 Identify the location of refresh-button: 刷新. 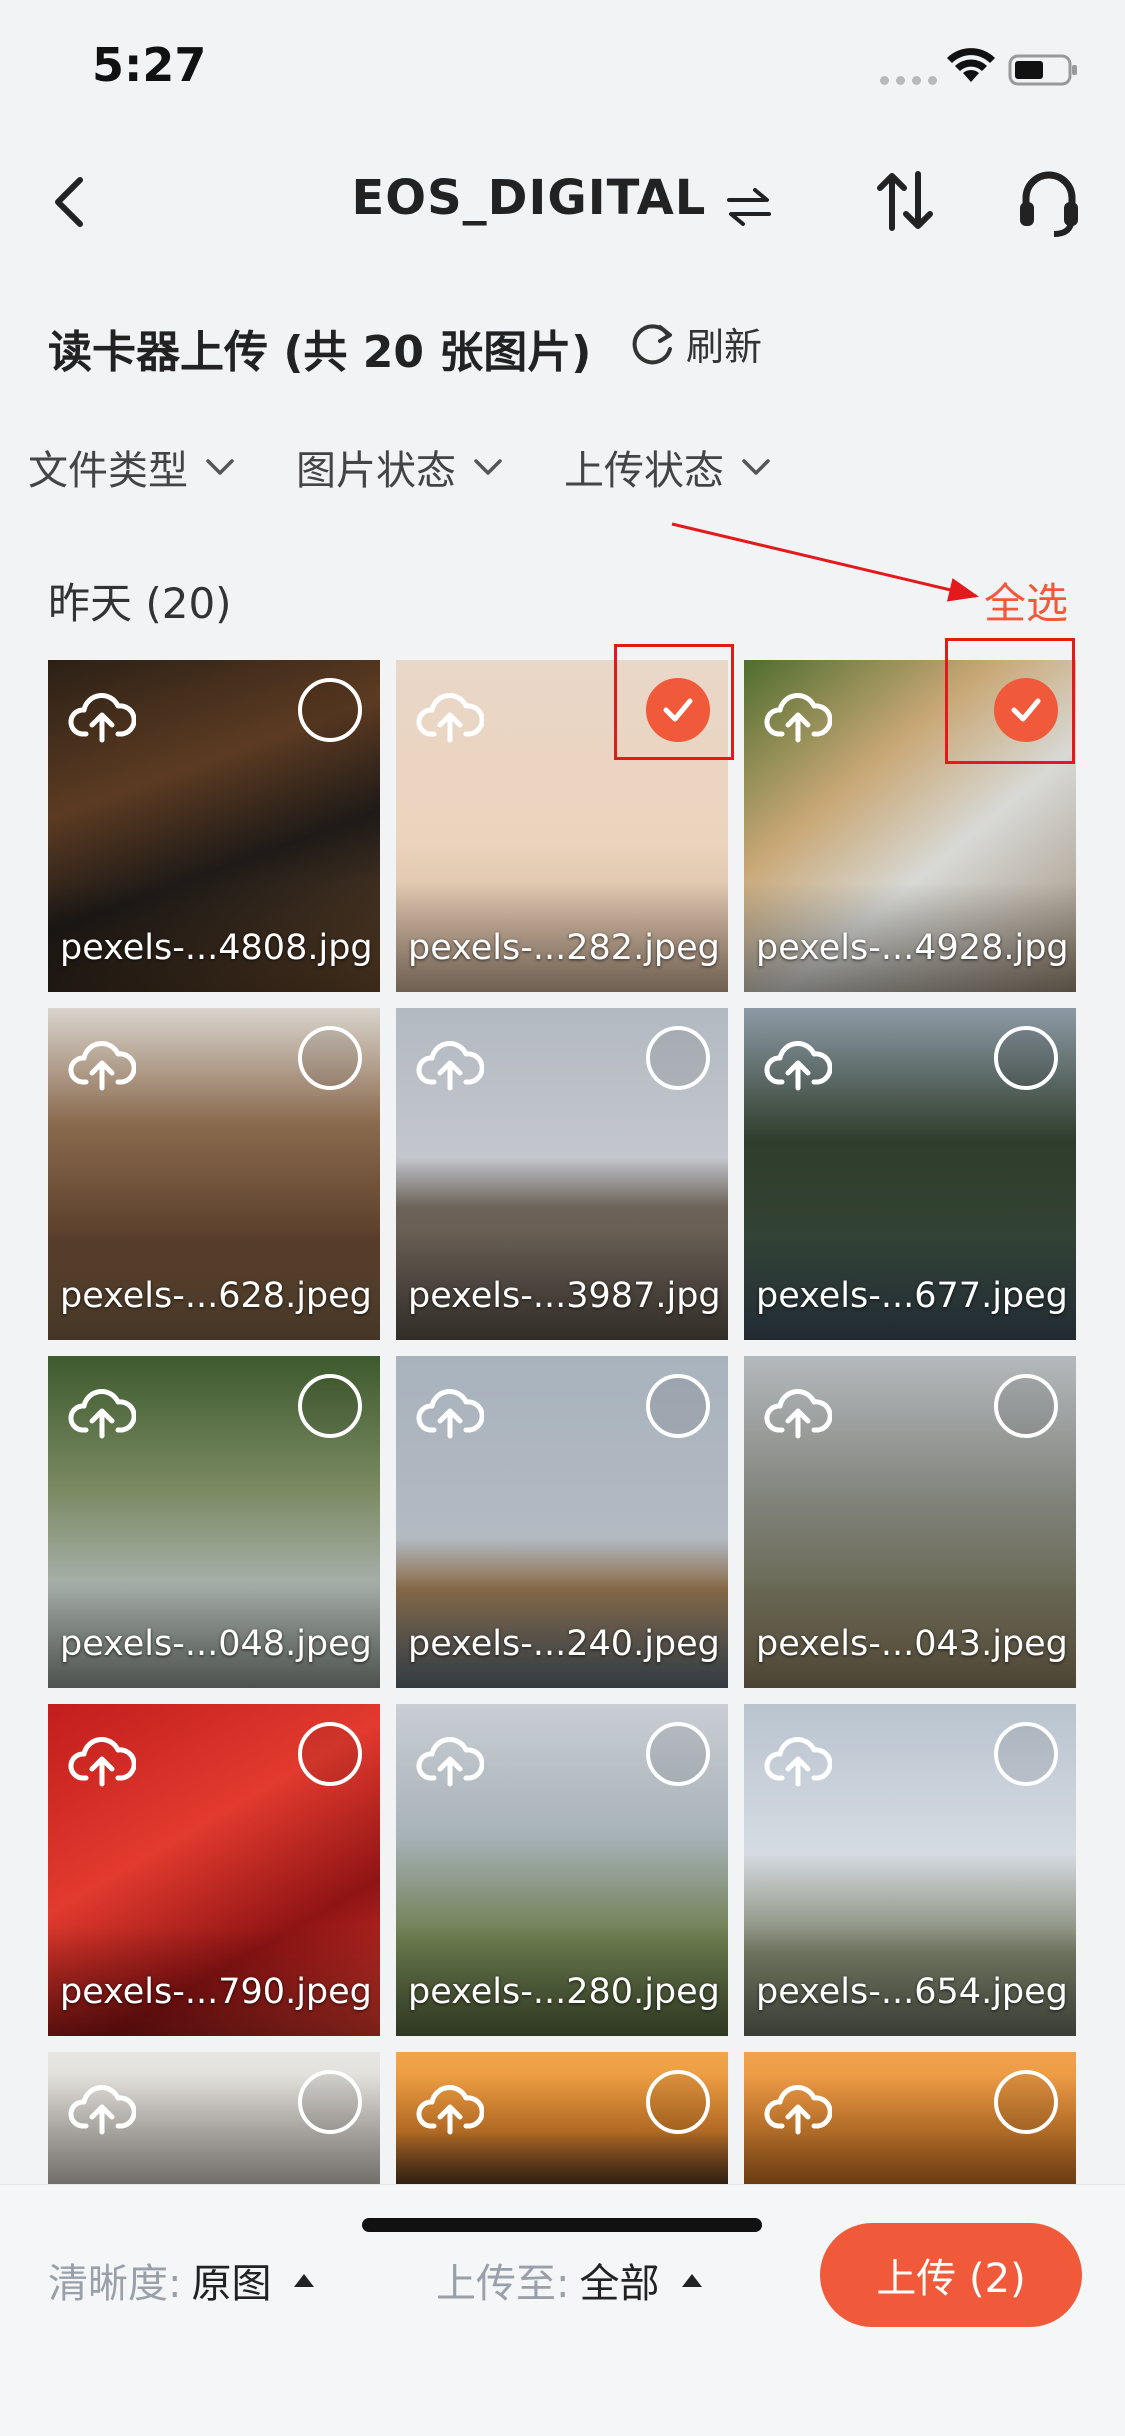
(696, 343).